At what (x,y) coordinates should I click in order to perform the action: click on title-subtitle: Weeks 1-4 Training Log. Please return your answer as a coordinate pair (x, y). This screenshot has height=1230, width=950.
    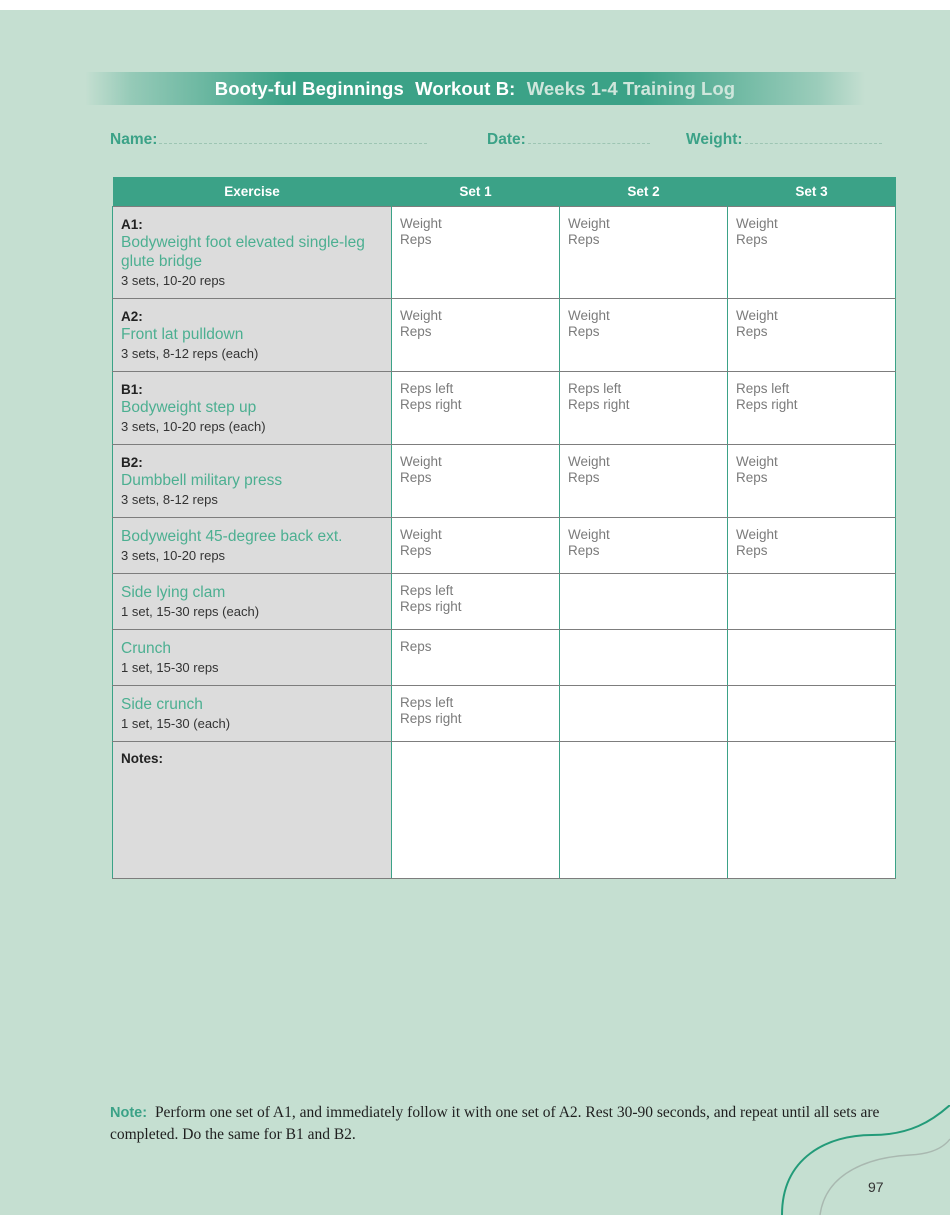
    Looking at the image, I should click on (631, 88).